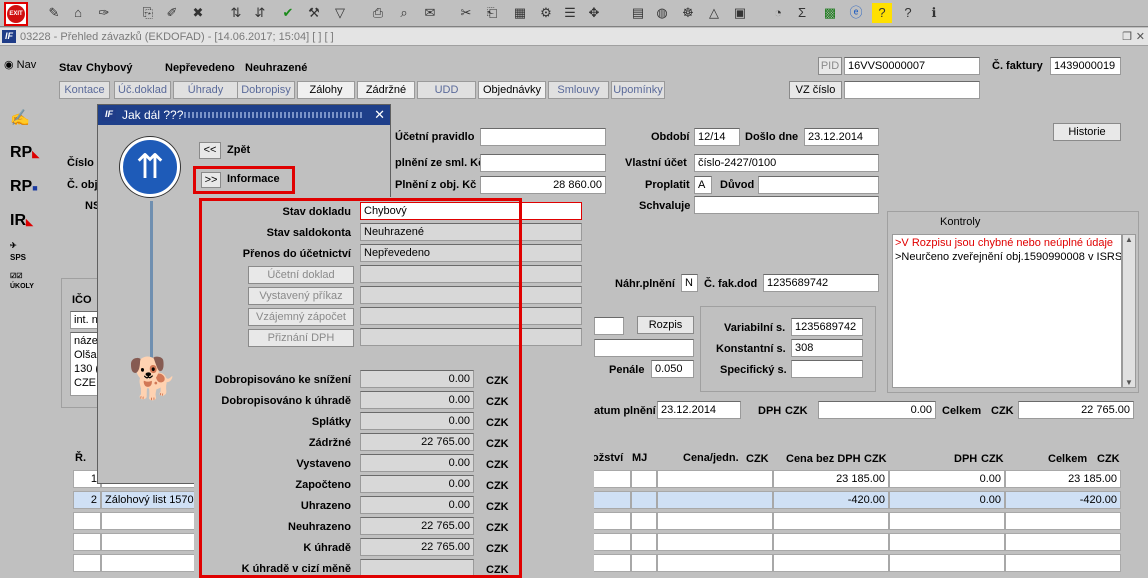 Image resolution: width=1148 pixels, height=578 pixels. What do you see at coordinates (689, 283) in the screenshot?
I see `nahr-plneni-field: N` at bounding box center [689, 283].